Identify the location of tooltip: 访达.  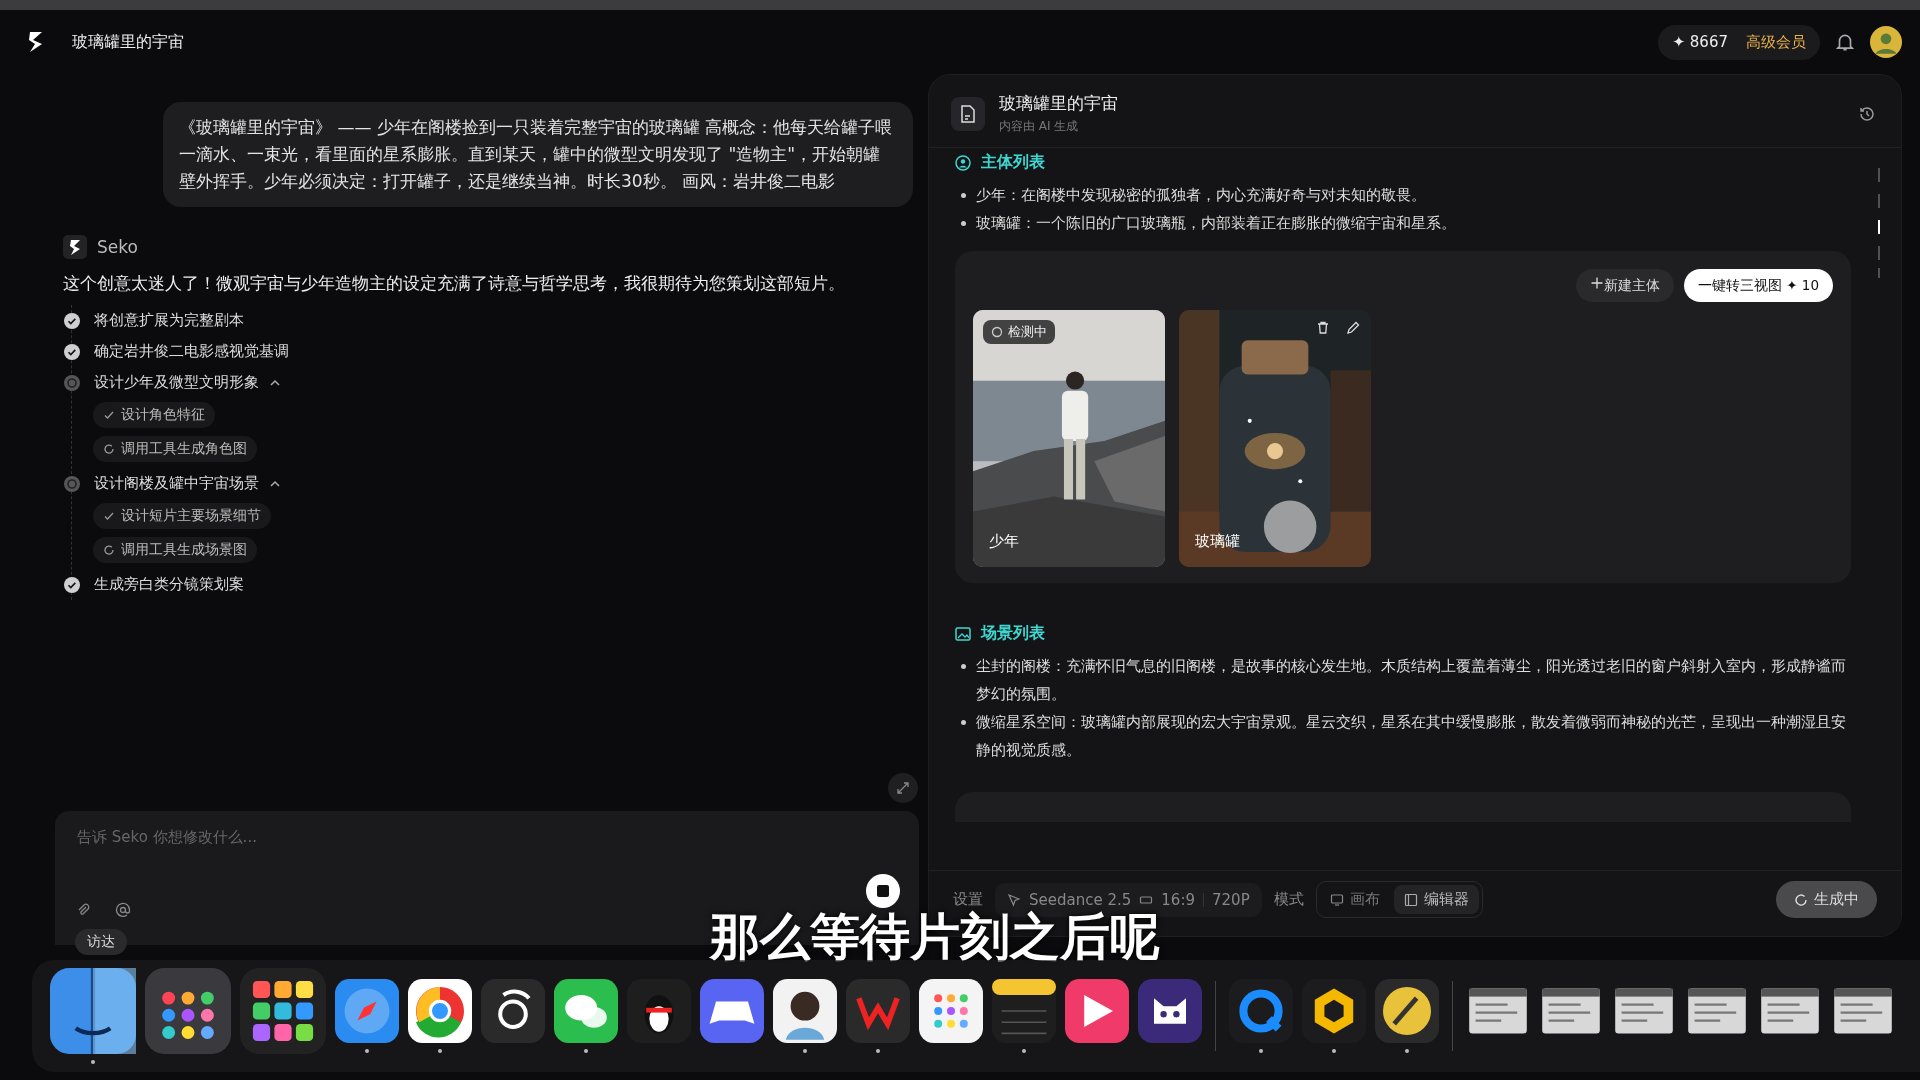
(101, 942).